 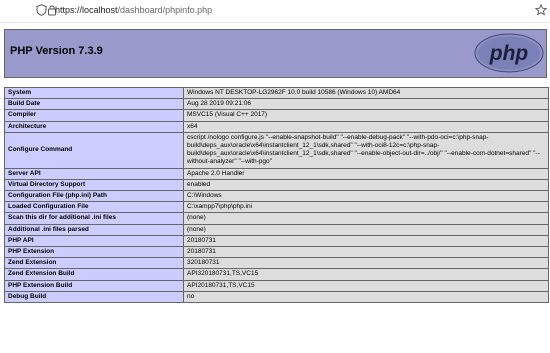 I want to click on row-label: Zend Extension Build, so click(x=94, y=274).